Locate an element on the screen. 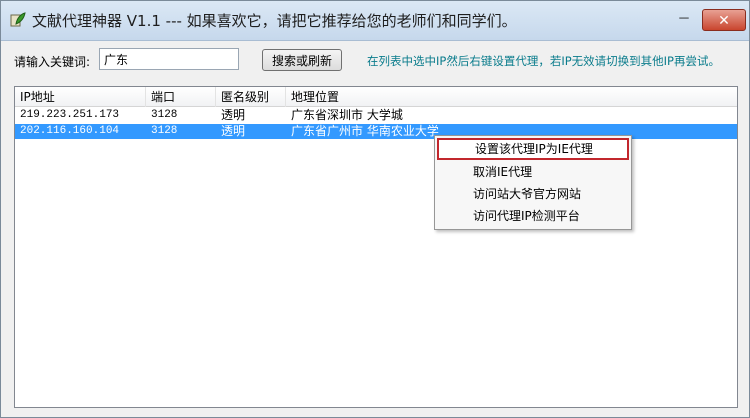  menu-item-visit-proxy-checker: 访问代理IP检测平台 is located at coordinates (533, 216).